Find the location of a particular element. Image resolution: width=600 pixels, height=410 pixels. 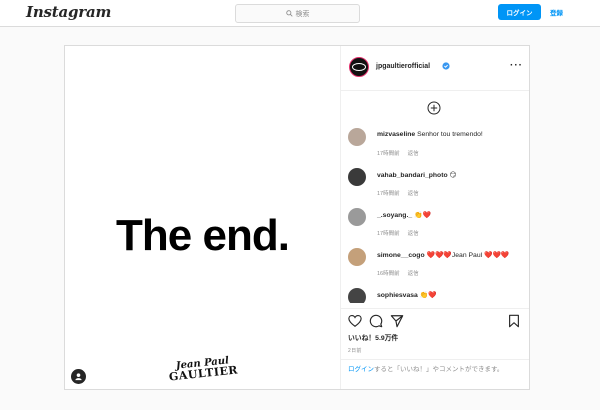

more-options-icon: ··· is located at coordinates (516, 65).